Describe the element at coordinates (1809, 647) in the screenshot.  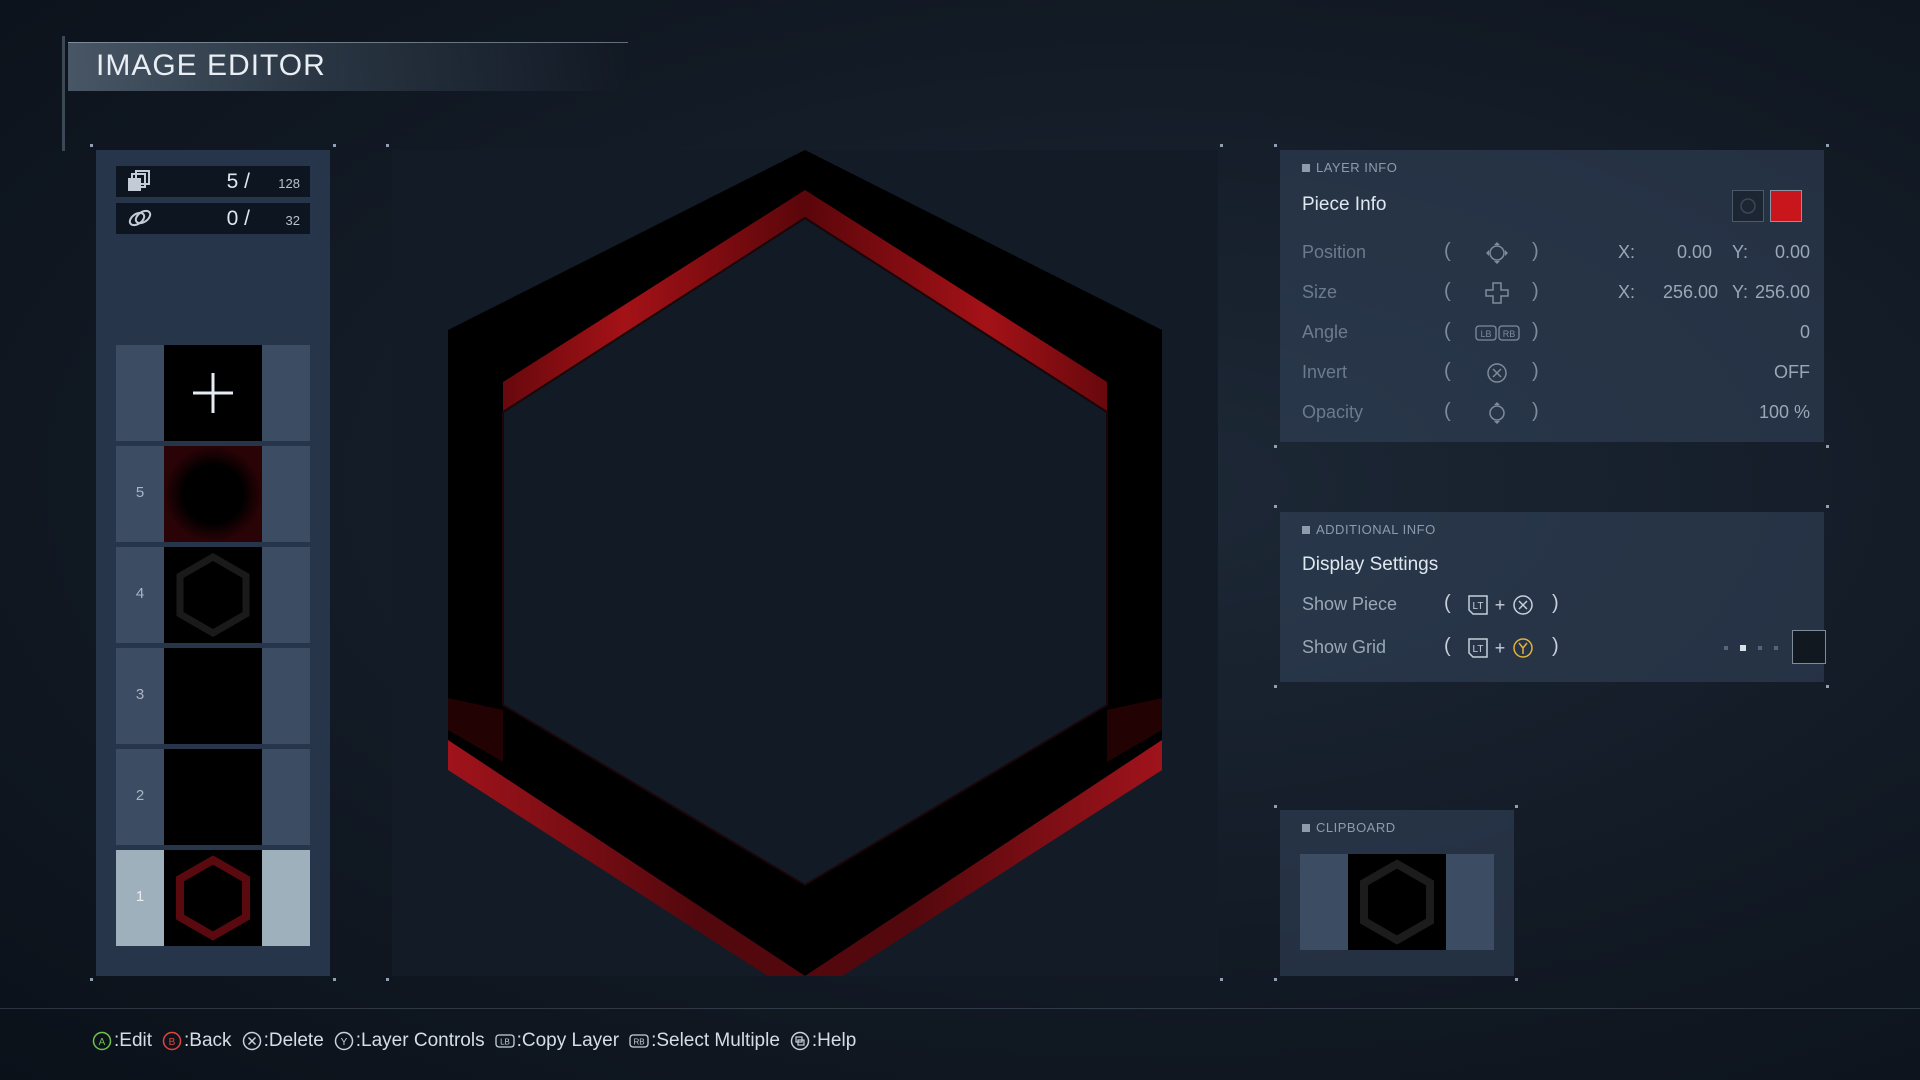
I see `grid-color-swatch` at that location.